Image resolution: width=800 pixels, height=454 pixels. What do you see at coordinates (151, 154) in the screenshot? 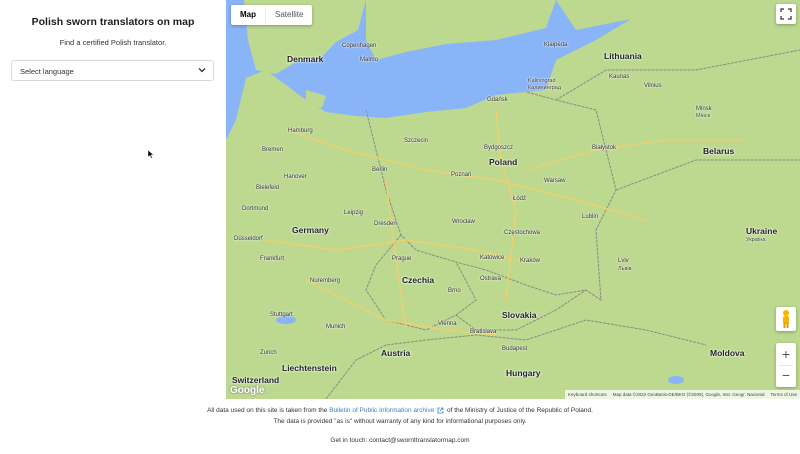
I see `mouse-cursor-icon` at bounding box center [151, 154].